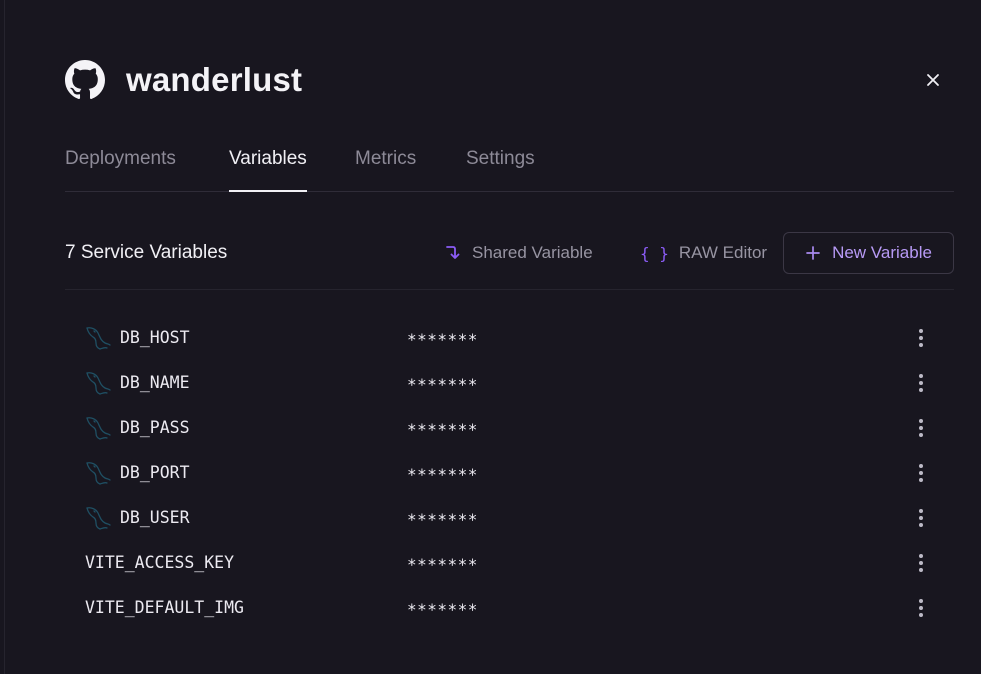 The height and width of the screenshot is (674, 981). Describe the element at coordinates (532, 252) in the screenshot. I see `shared-variable-label: Shared Variable` at that location.